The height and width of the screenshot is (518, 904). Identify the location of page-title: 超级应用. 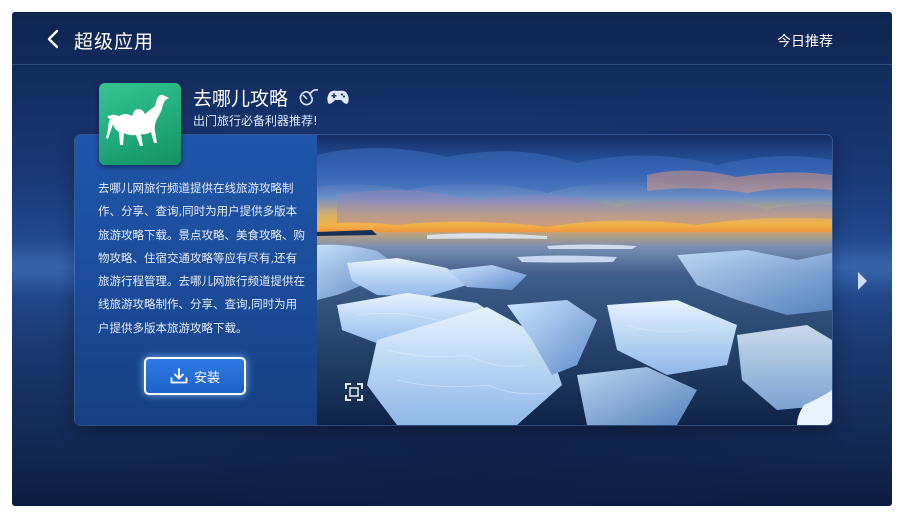
(114, 42).